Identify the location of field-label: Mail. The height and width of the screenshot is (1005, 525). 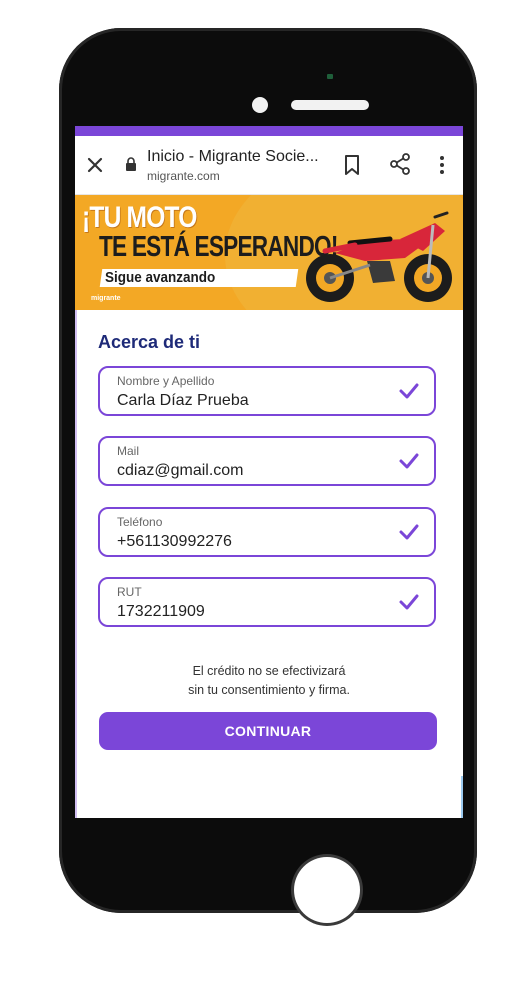
(128, 451).